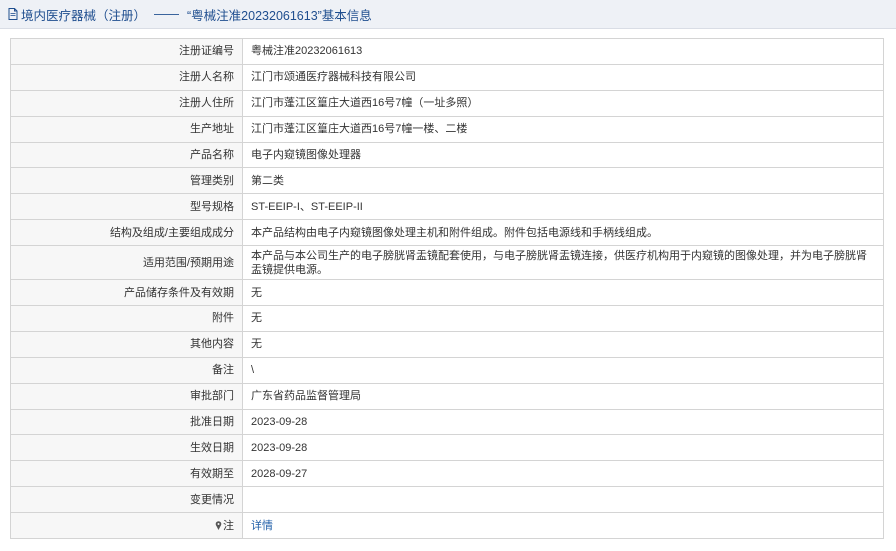 The image size is (896, 551). I want to click on field-label: 其他内容, so click(126, 344).